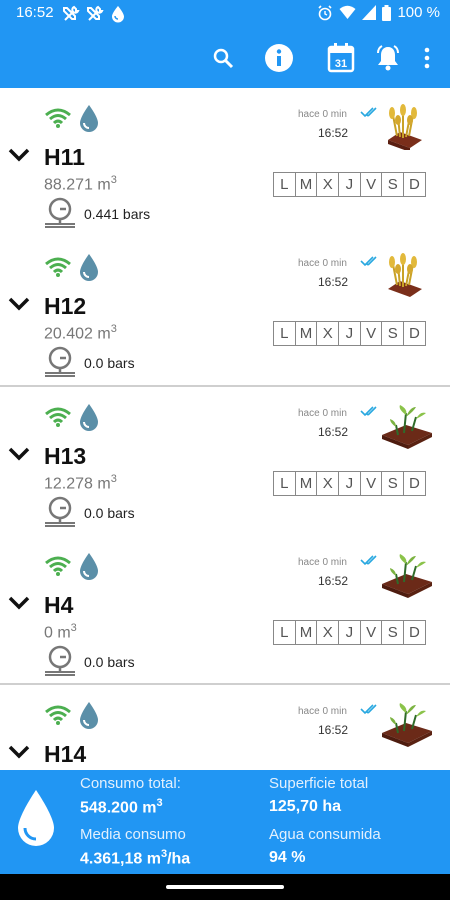  What do you see at coordinates (223, 58) in the screenshot?
I see `search-button` at bounding box center [223, 58].